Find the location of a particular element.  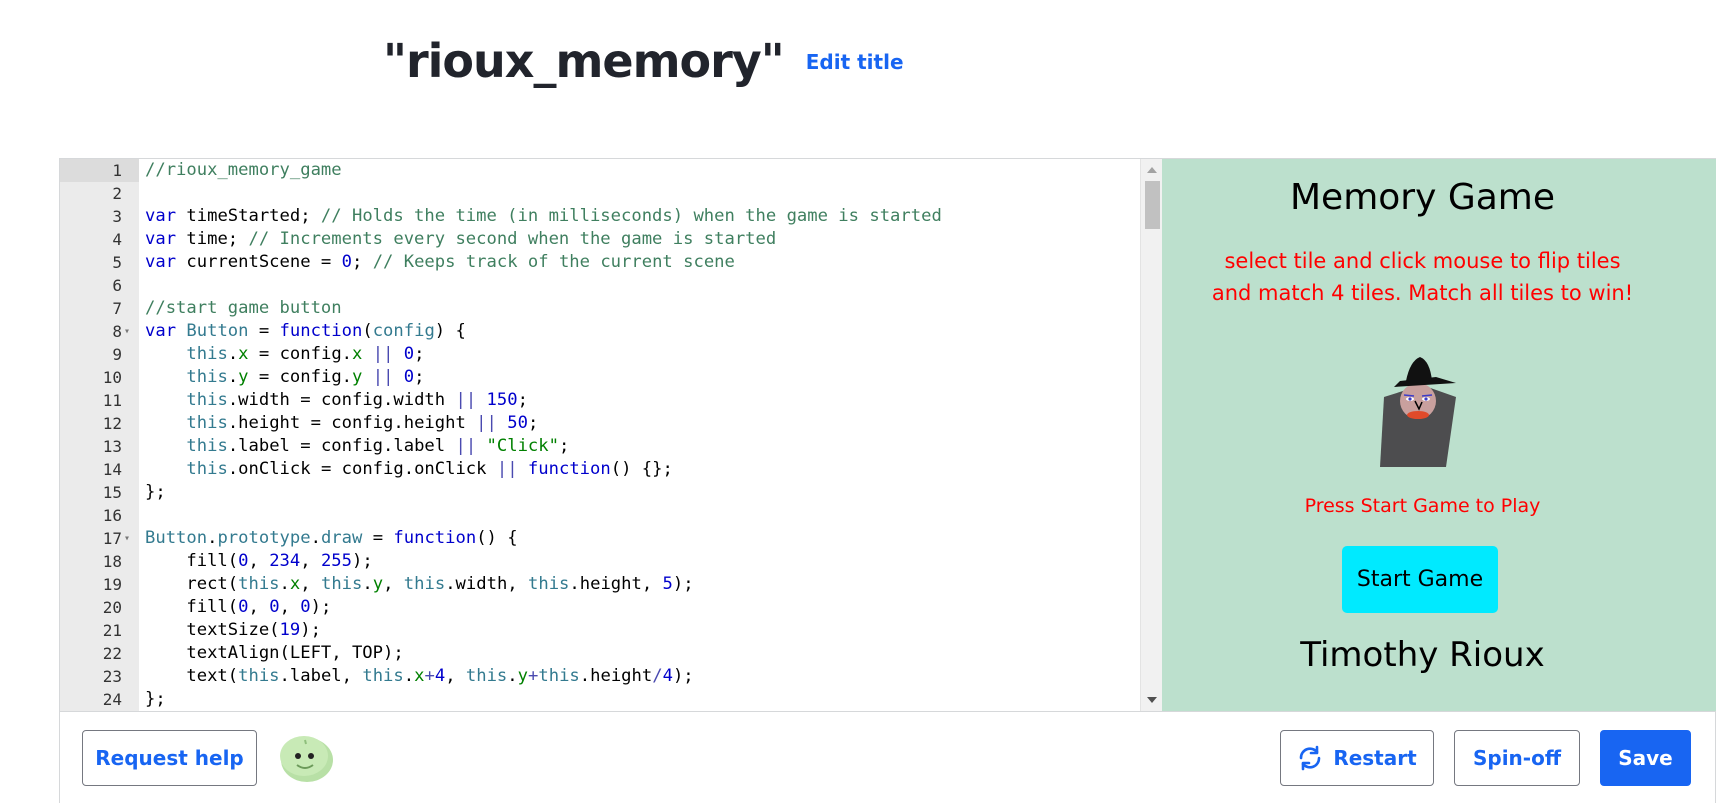

code-line: 21 textSize(19); is located at coordinates (600, 630).